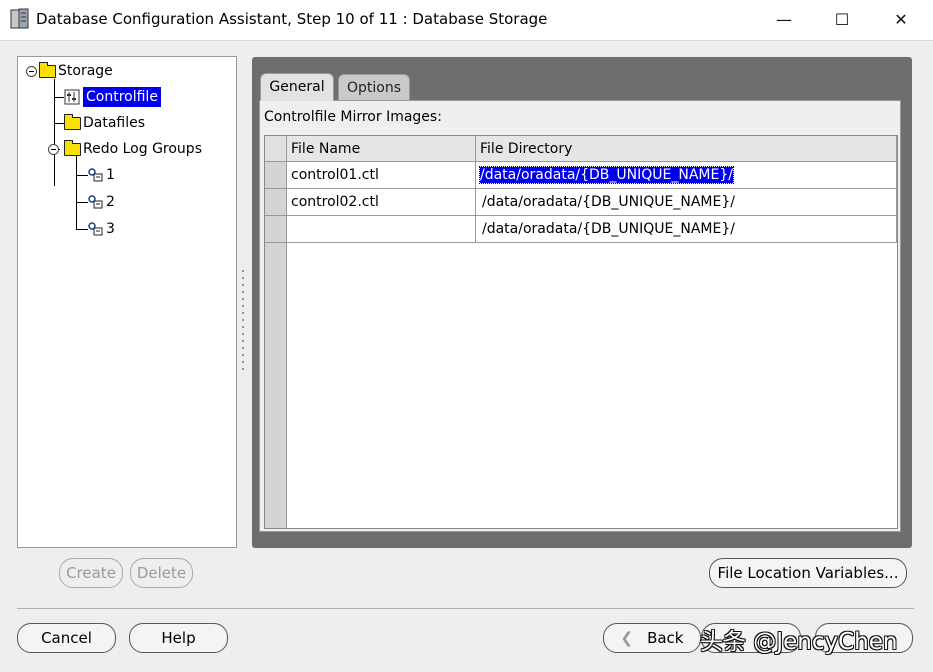 This screenshot has height=672, width=933. What do you see at coordinates (110, 229) in the screenshot?
I see `tree-item-label: 3` at bounding box center [110, 229].